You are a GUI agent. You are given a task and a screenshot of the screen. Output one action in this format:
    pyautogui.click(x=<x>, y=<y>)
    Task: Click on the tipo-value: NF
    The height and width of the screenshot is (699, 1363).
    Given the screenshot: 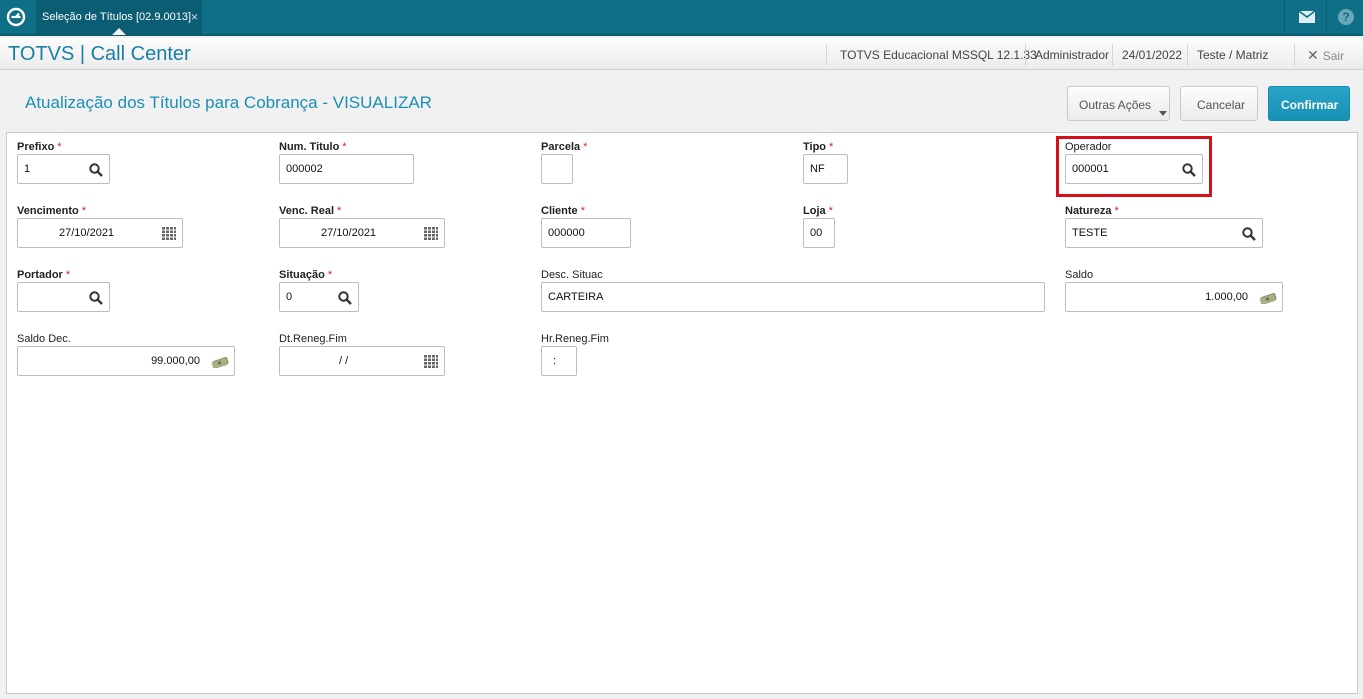 What is the action you would take?
    pyautogui.click(x=817, y=169)
    